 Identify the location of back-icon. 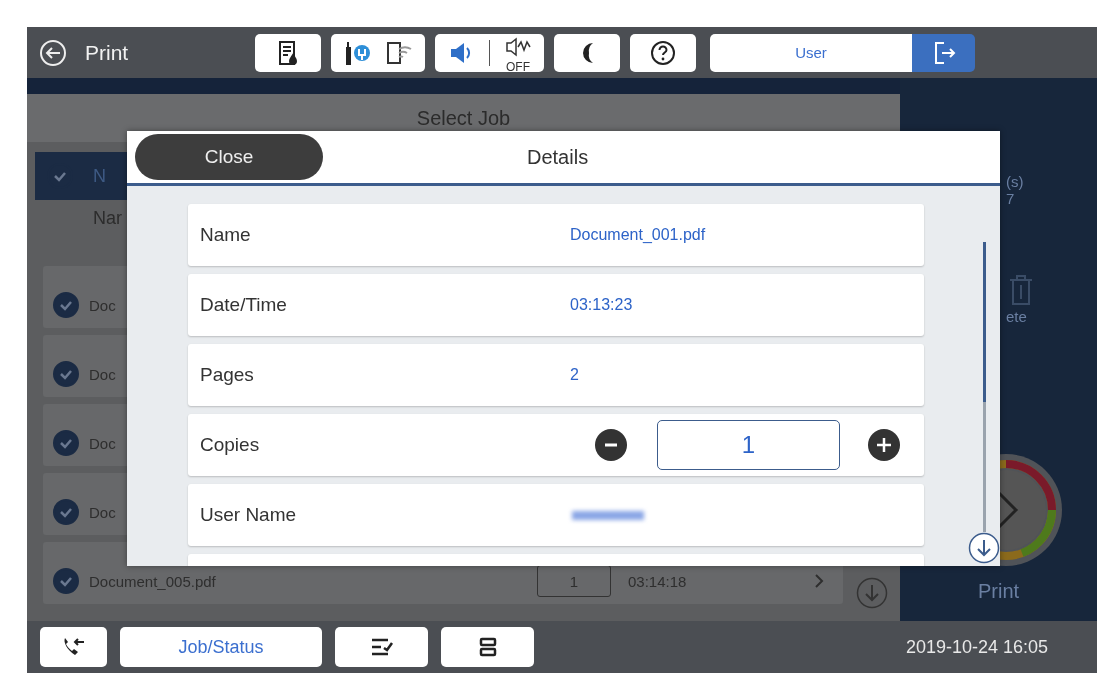
(53, 52).